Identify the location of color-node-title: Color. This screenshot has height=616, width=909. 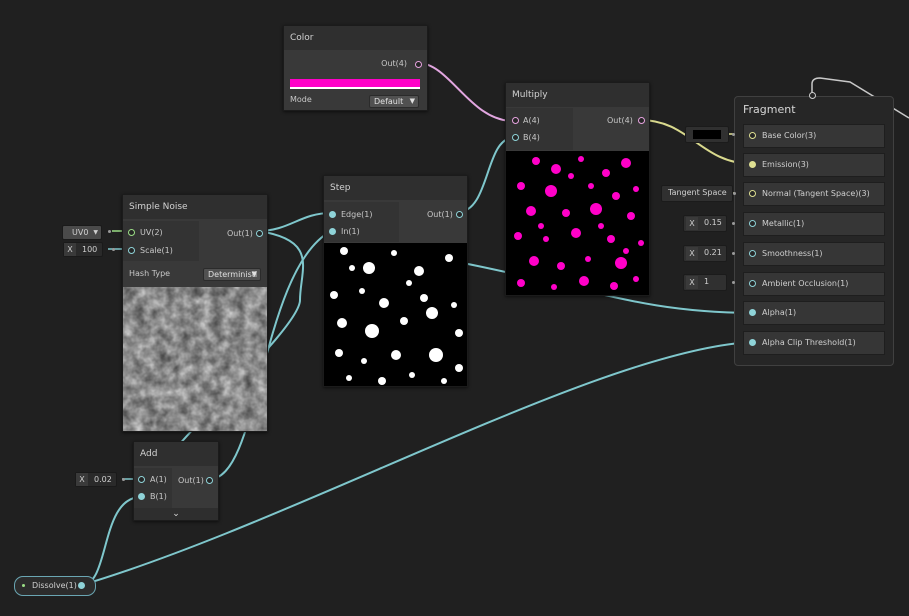
(355, 38).